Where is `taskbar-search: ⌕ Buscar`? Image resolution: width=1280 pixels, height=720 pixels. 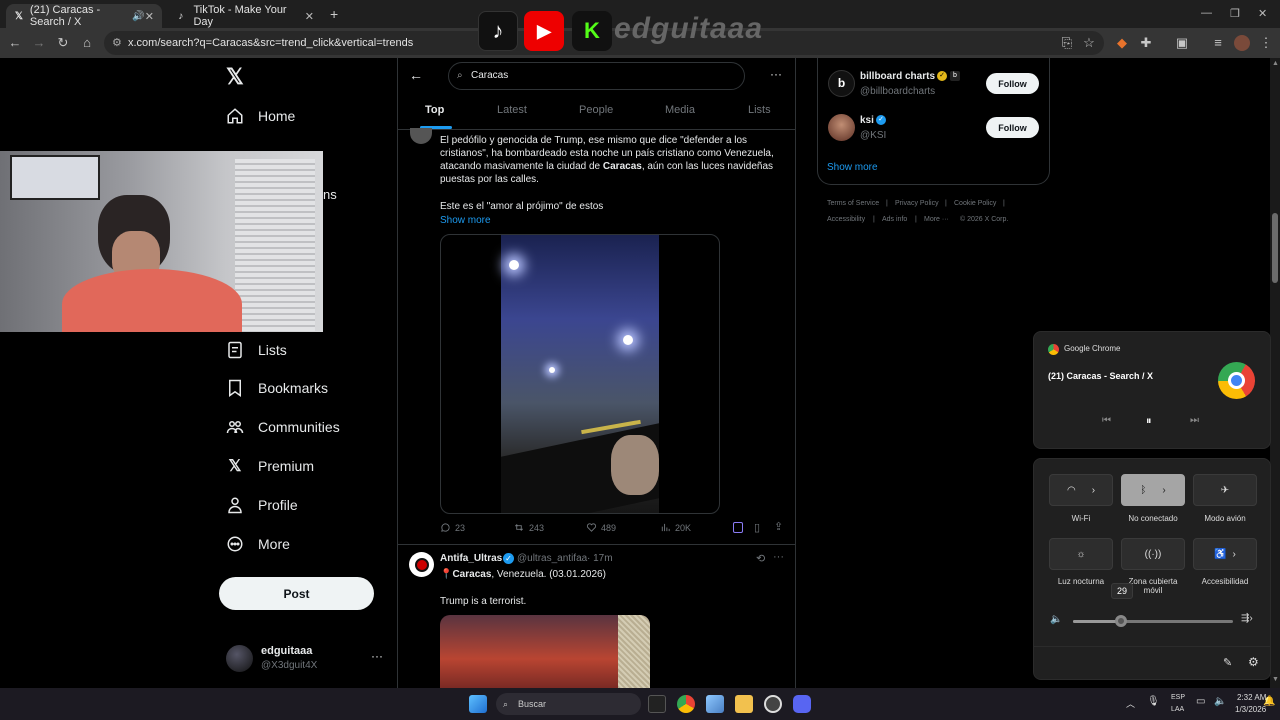 taskbar-search: ⌕ Buscar is located at coordinates (568, 704).